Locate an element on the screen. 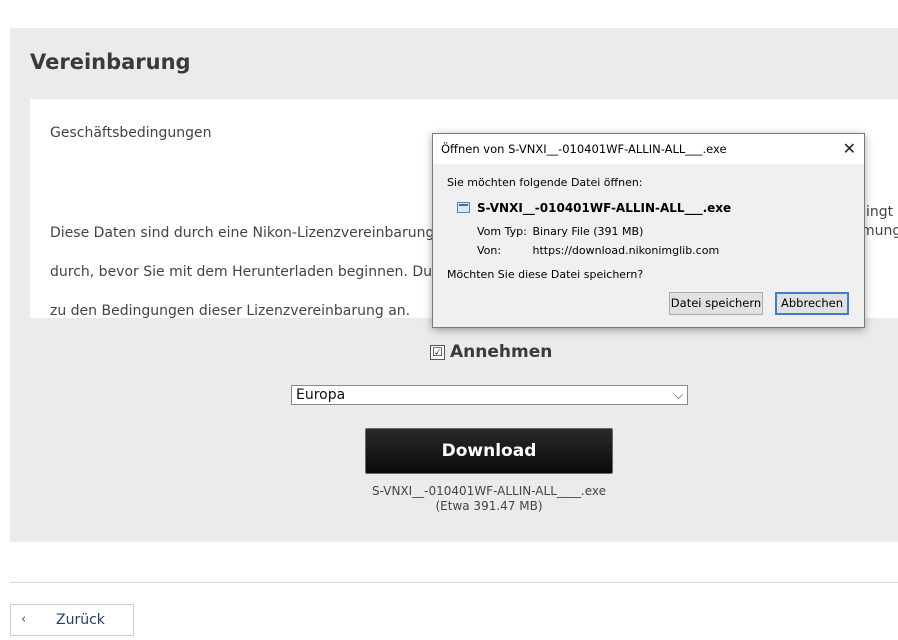  back-button-label: Zurück is located at coordinates (80, 620).